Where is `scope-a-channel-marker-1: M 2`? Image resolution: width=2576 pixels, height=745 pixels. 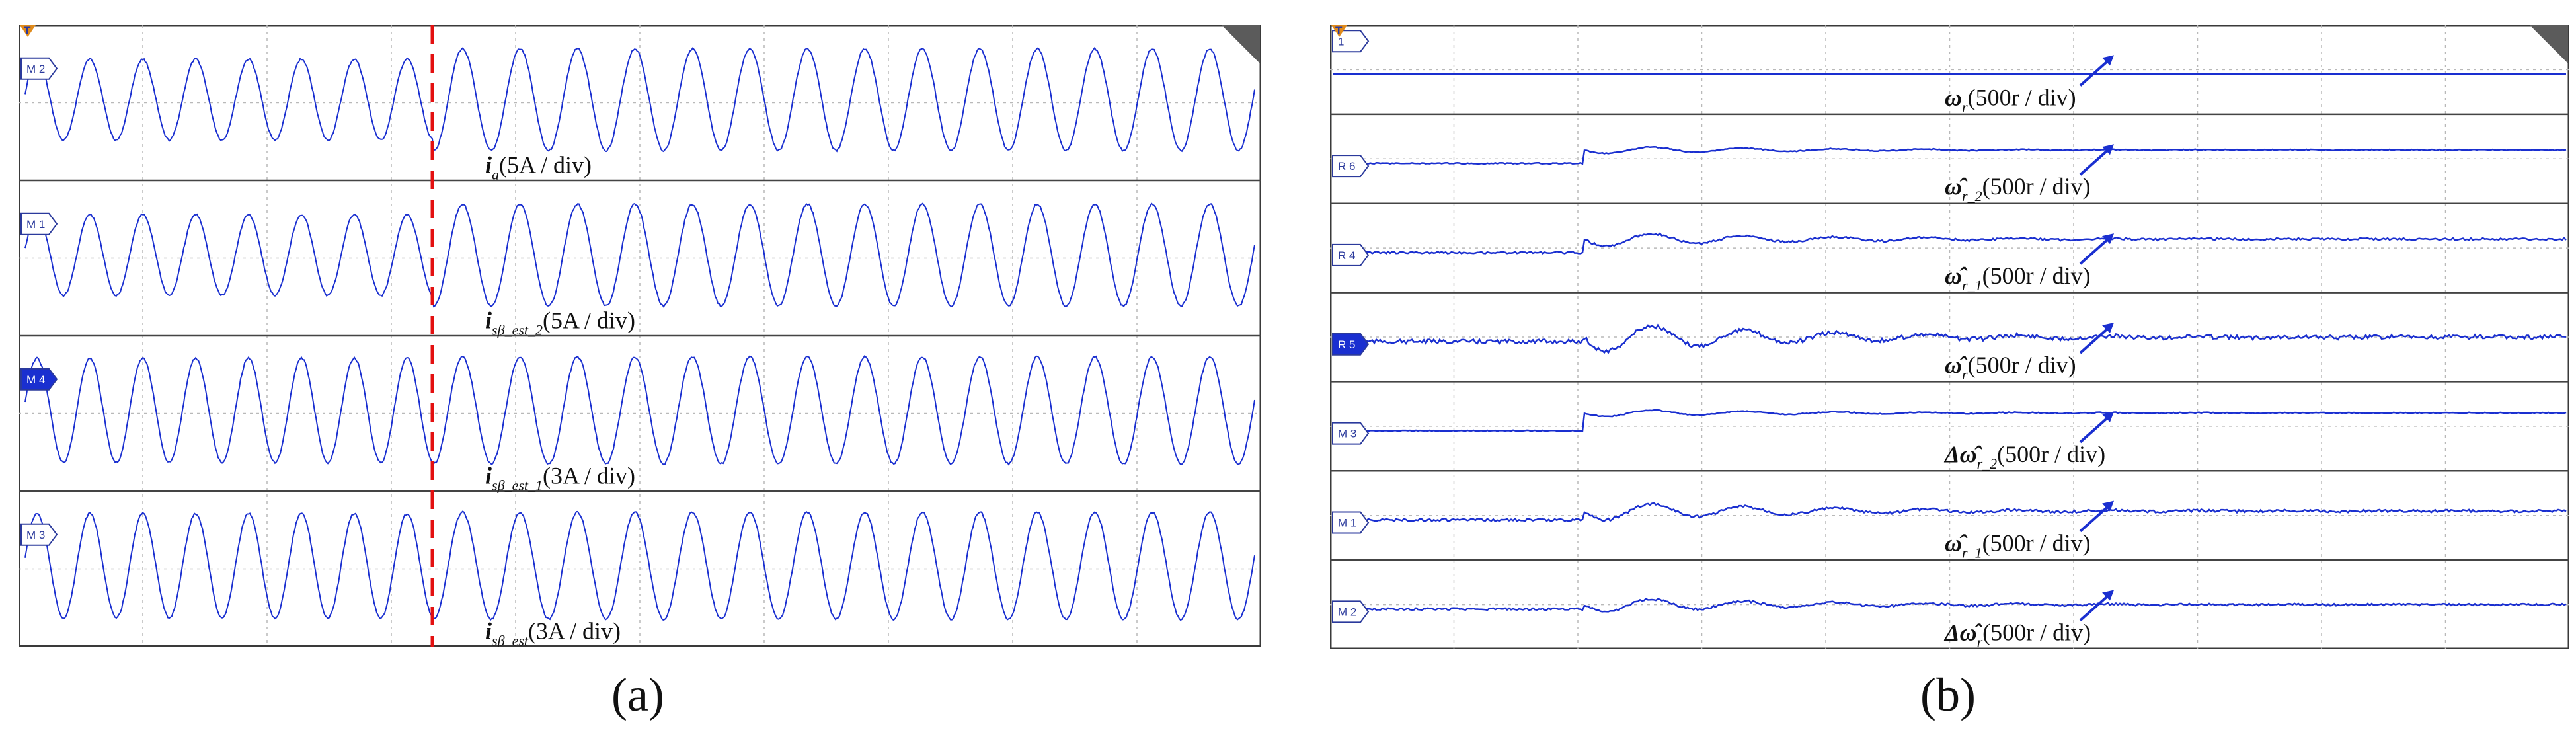 scope-a-channel-marker-1: M 2 is located at coordinates (39, 68).